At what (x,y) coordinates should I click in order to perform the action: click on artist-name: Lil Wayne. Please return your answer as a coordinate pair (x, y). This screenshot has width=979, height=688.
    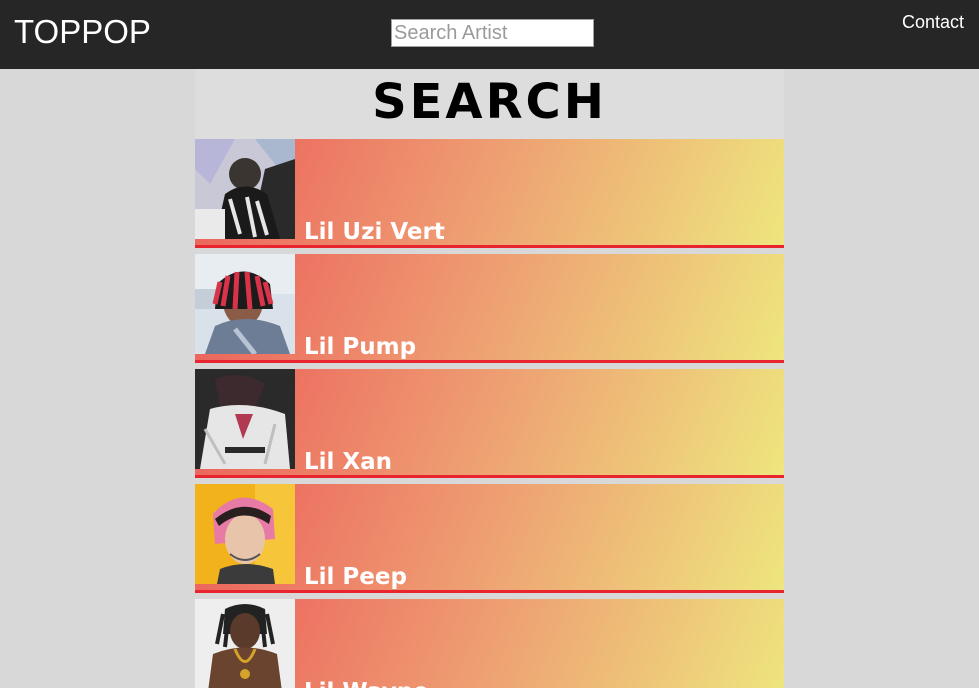
    Looking at the image, I should click on (366, 682).